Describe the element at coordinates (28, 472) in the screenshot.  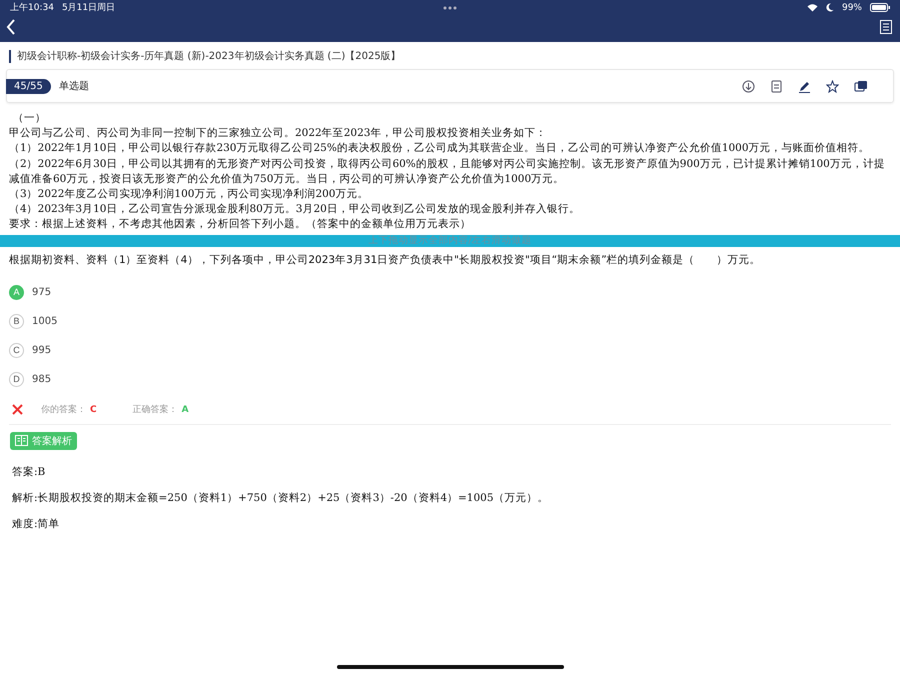
I see `answer-text: 答案:B` at that location.